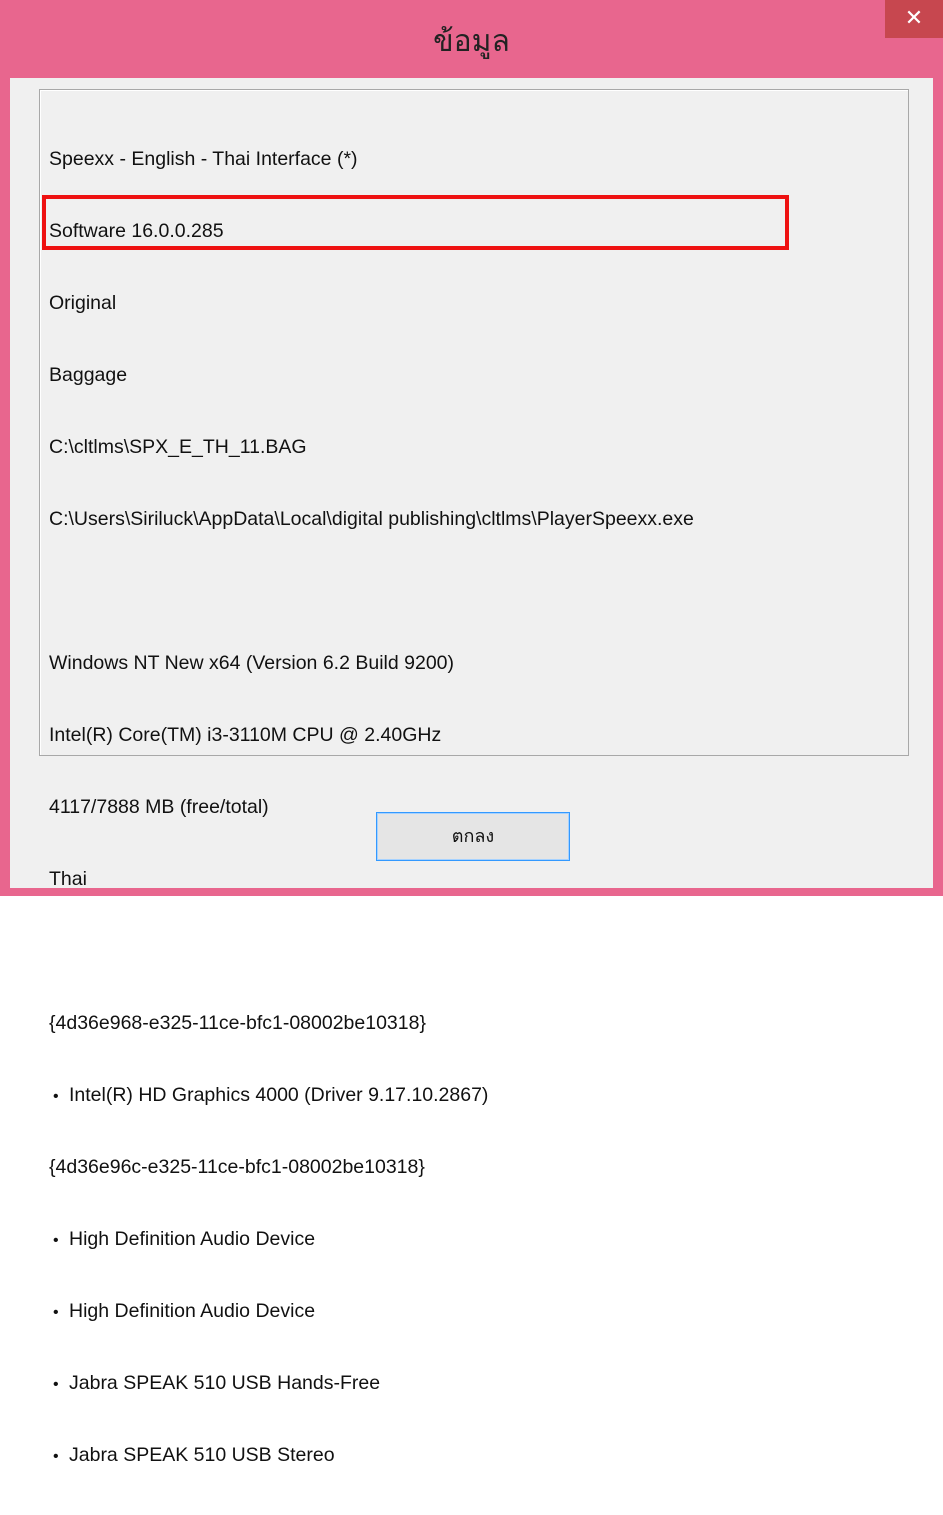 Image resolution: width=943 pixels, height=1515 pixels. Describe the element at coordinates (88, 375) in the screenshot. I see `baggage-label: Baggage` at that location.